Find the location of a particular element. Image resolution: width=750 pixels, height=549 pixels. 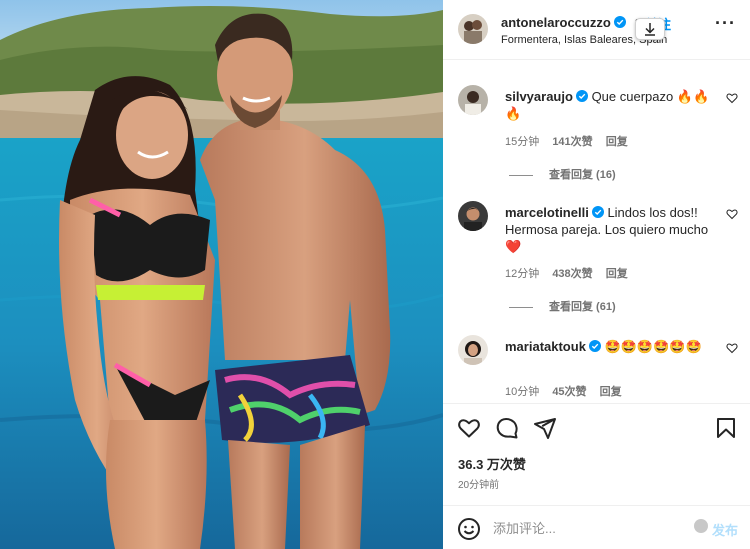

view-replies-label: 查看回复 (61) is located at coordinates (582, 307).